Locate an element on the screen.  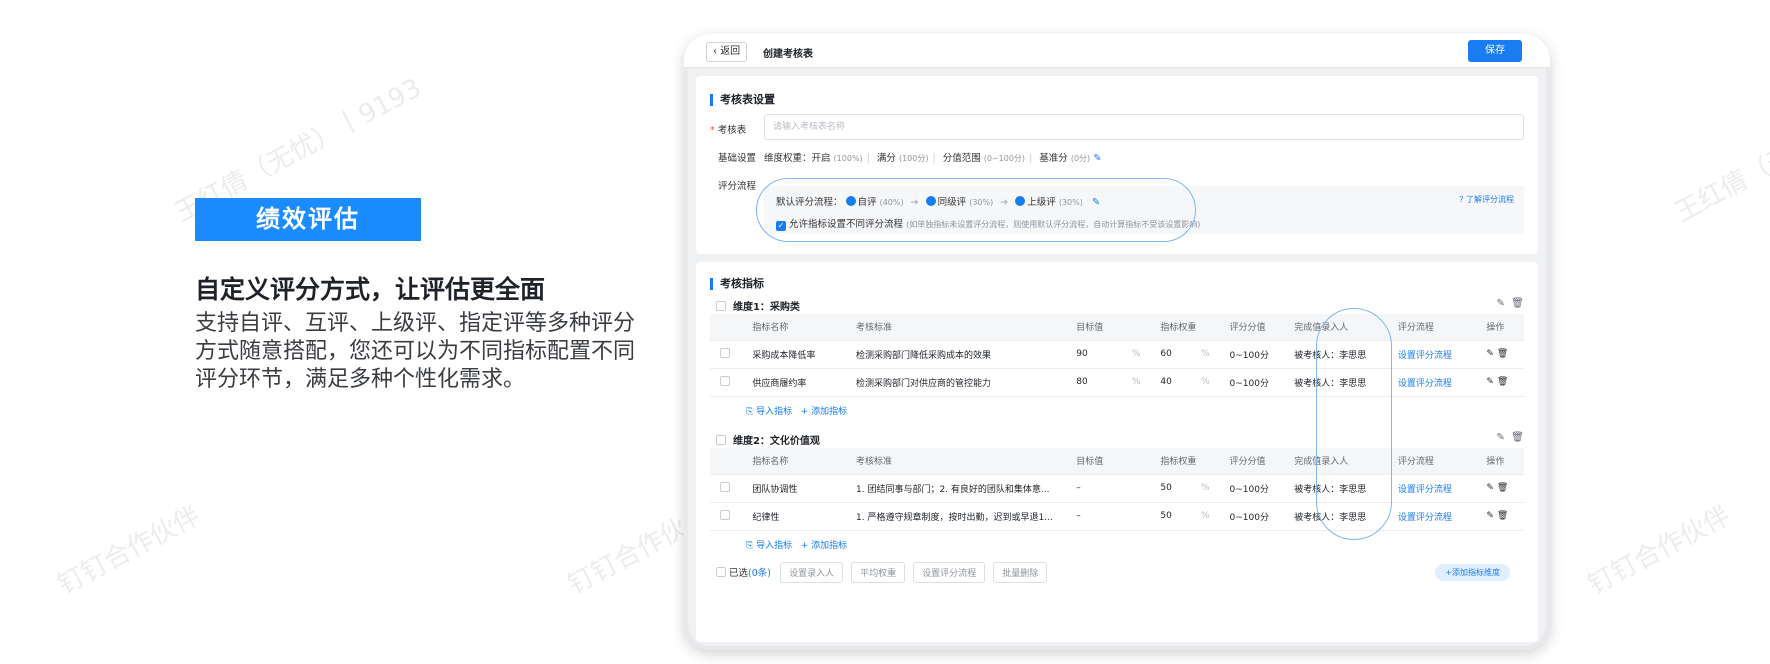
set-entry-button: 设置录入人 is located at coordinates (812, 572).